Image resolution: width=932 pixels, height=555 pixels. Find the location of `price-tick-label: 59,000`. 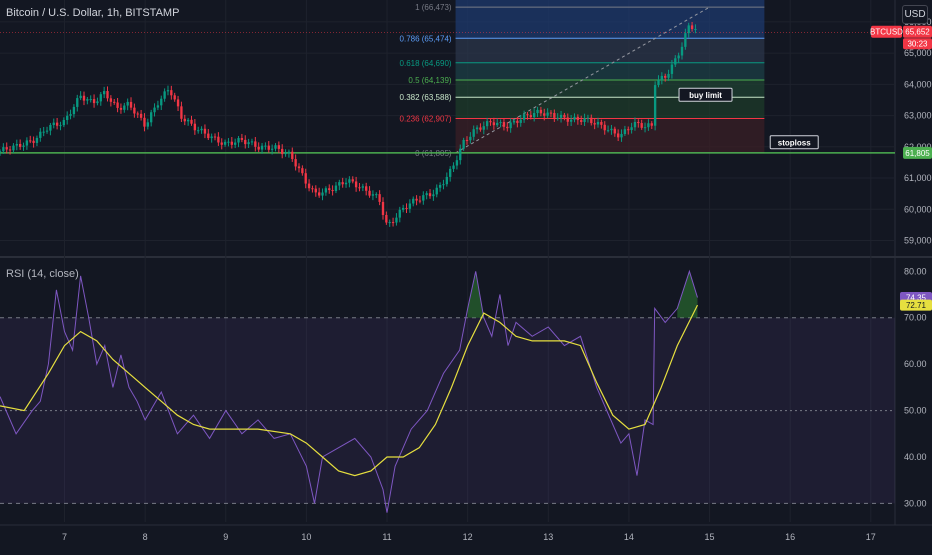

price-tick-label: 59,000 is located at coordinates (918, 241).